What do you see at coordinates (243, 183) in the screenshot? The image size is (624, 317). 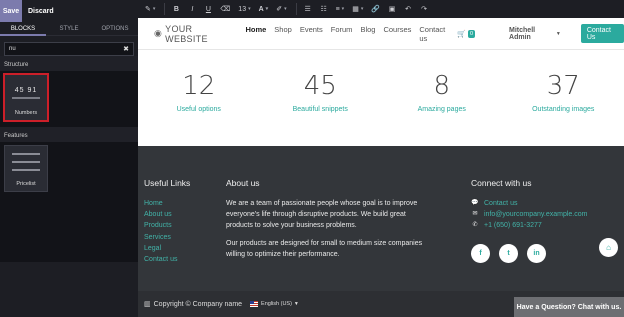 I see `footer-heading: About us` at bounding box center [243, 183].